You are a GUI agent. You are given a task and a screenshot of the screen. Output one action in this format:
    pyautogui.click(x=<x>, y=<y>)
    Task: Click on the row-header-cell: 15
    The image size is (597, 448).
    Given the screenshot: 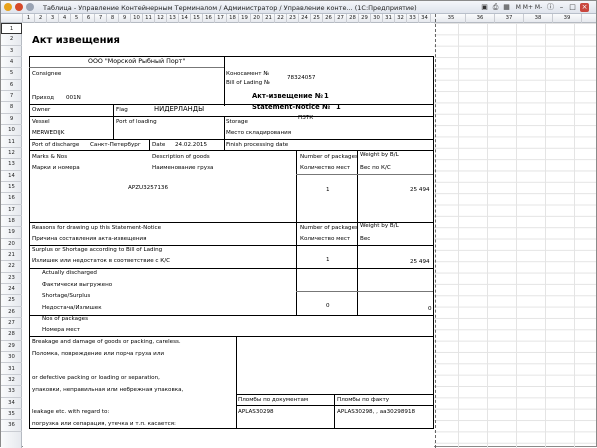 What is the action you would take?
    pyautogui.click(x=11, y=188)
    